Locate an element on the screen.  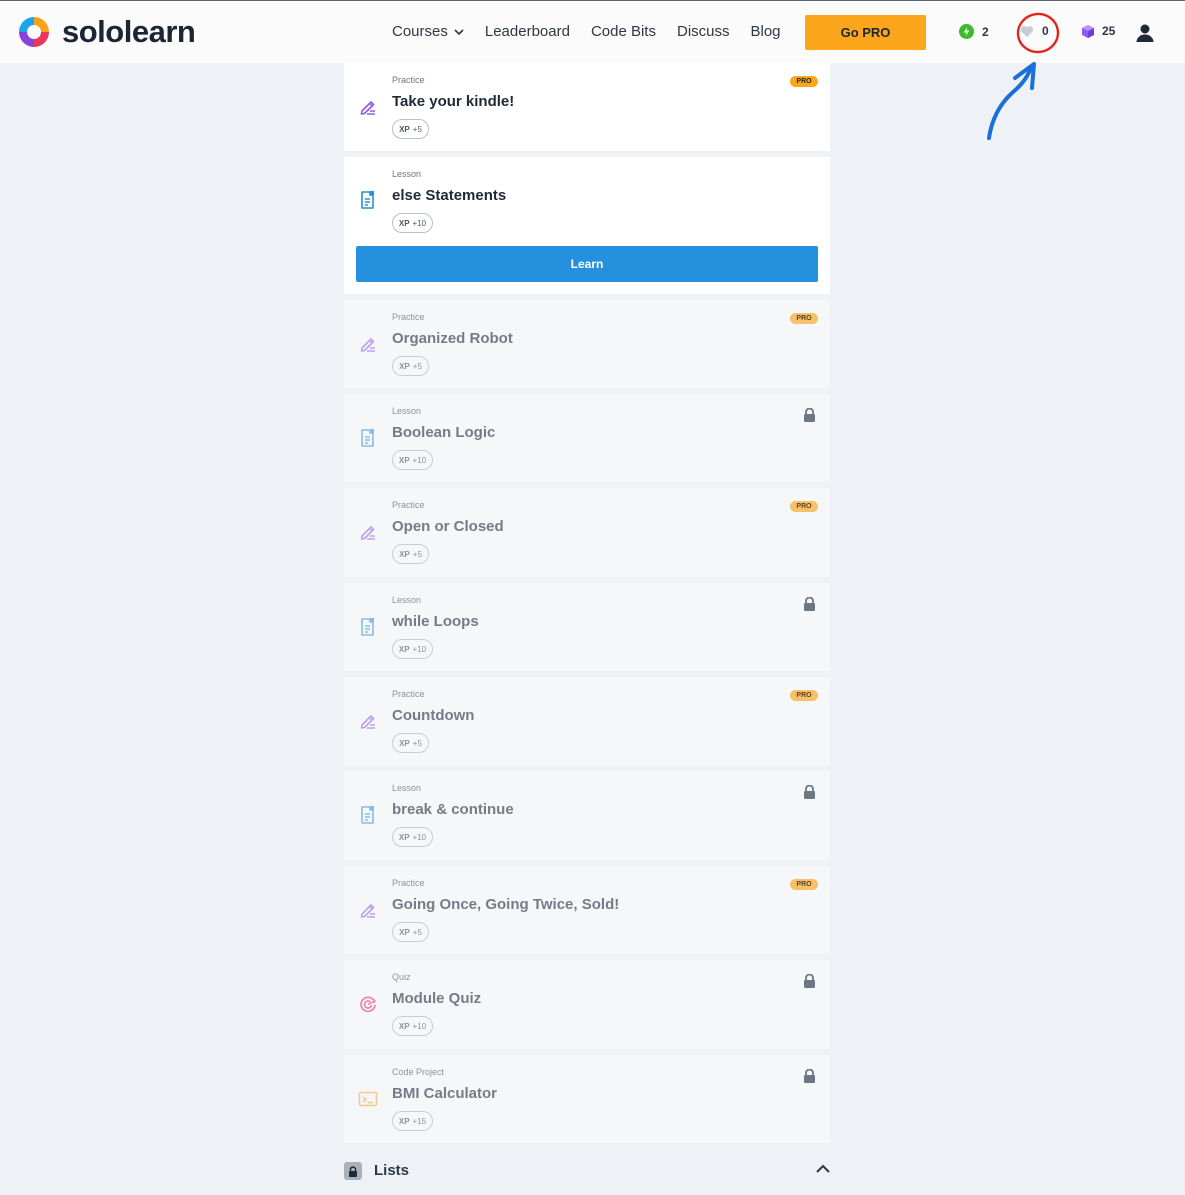
nav-courses-label: Courses is located at coordinates (420, 31).